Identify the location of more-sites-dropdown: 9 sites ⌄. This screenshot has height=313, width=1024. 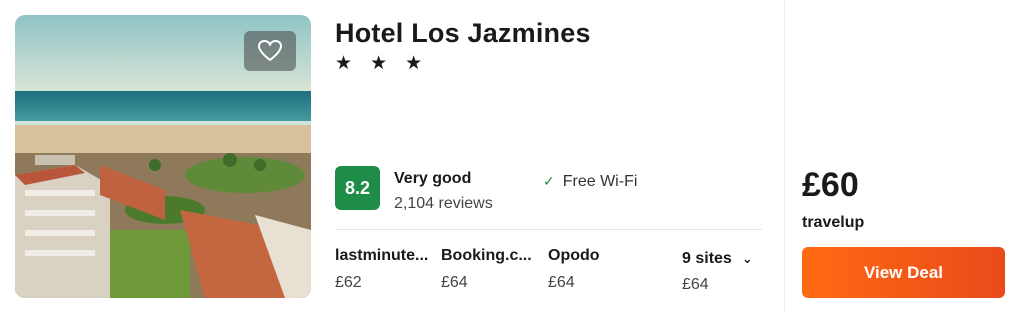
(717, 259).